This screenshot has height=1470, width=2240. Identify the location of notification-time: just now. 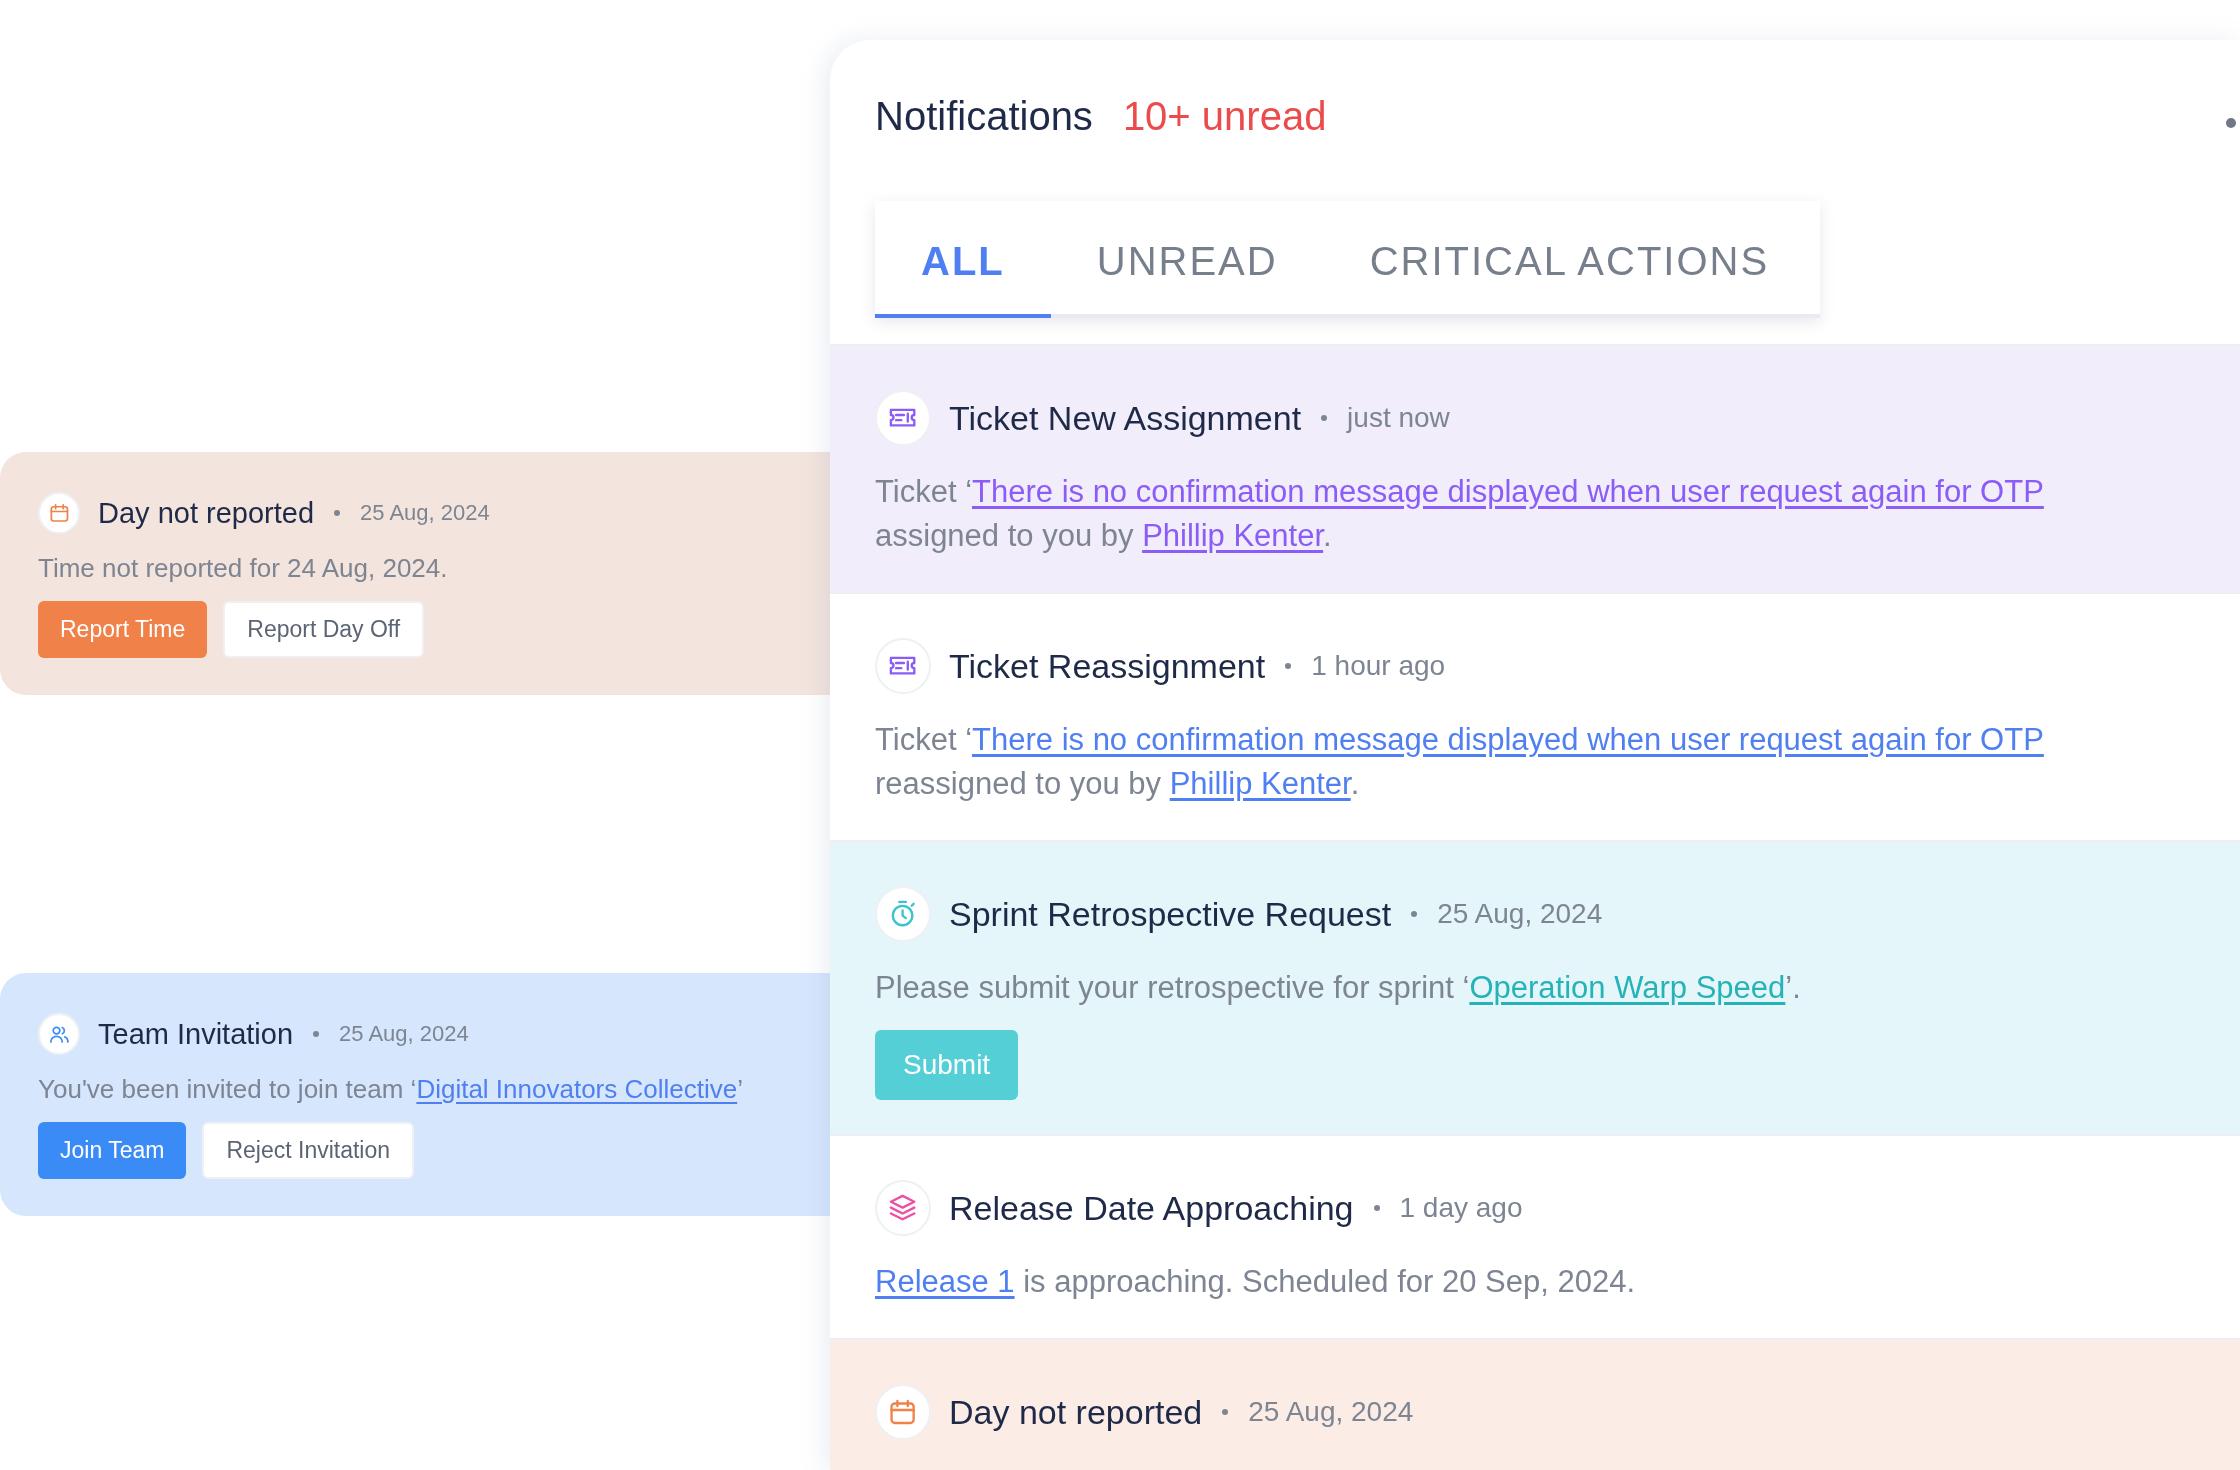
(1398, 418).